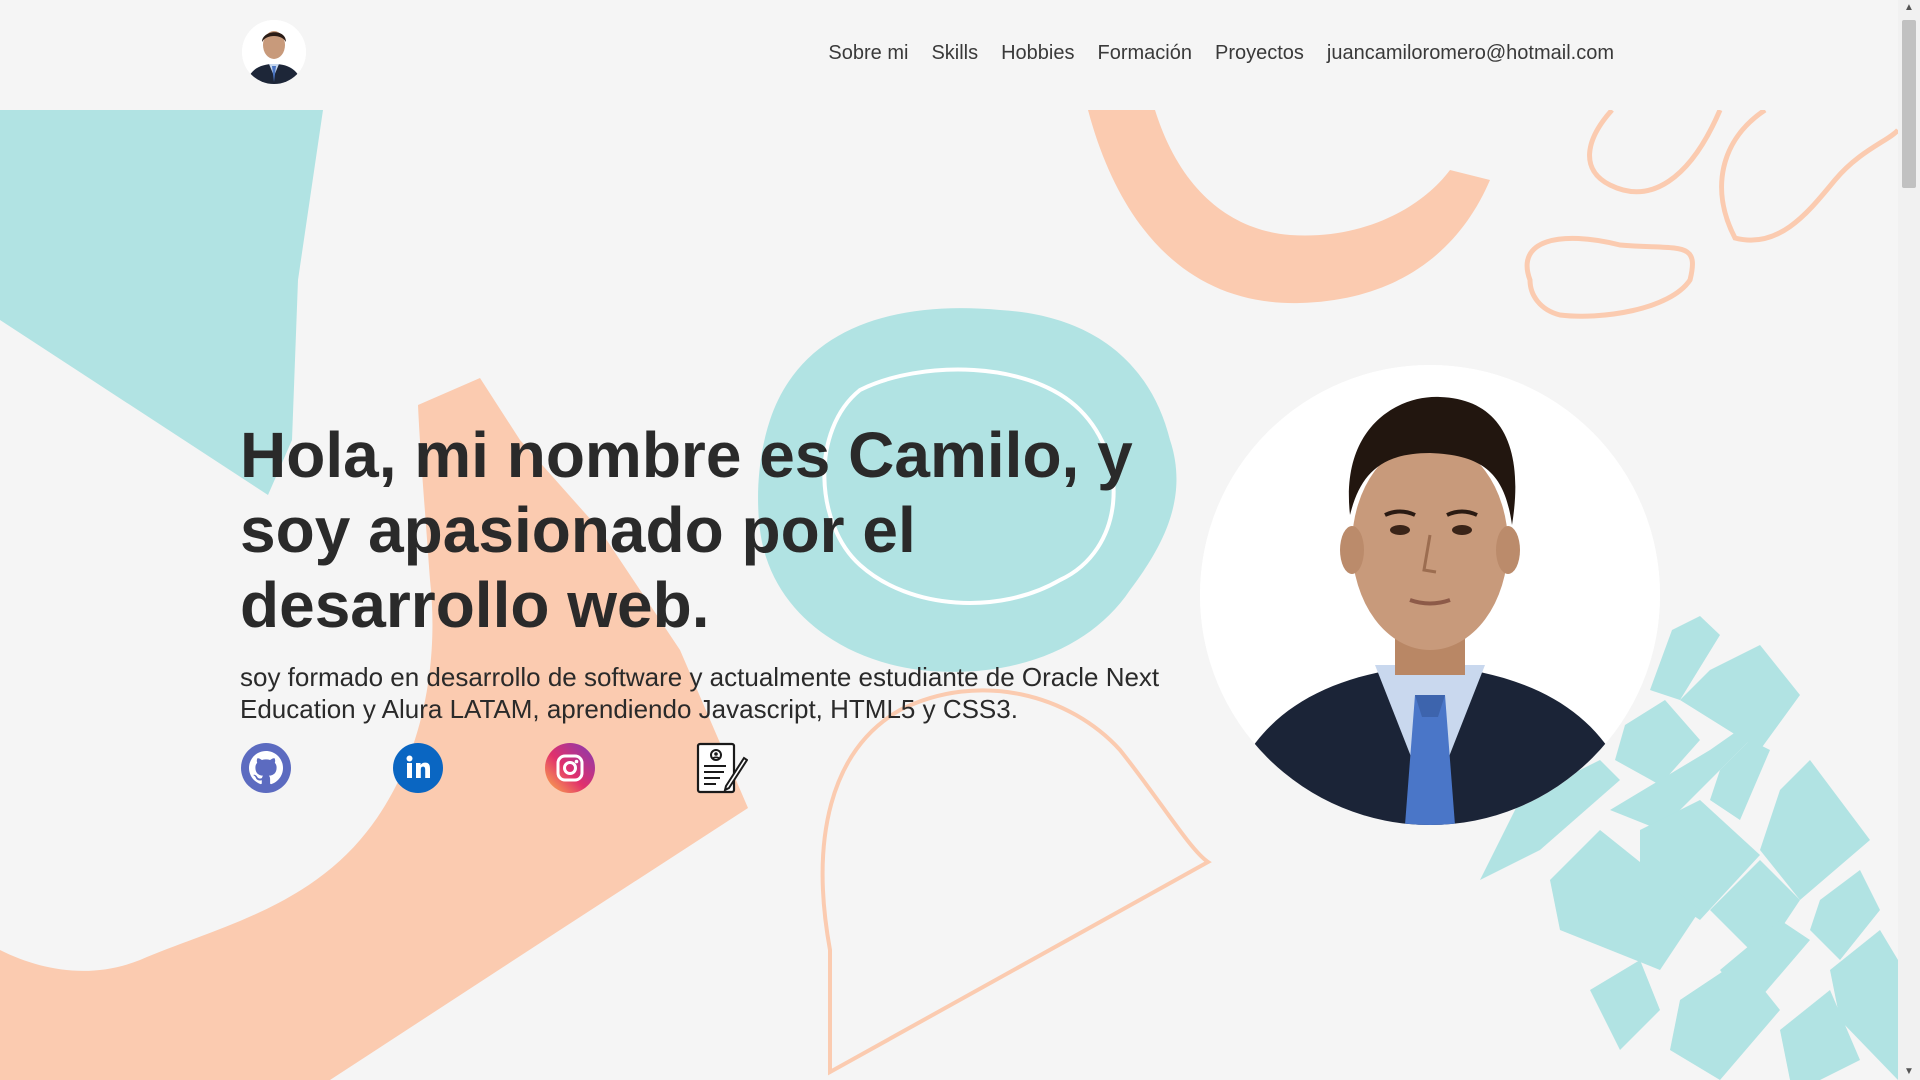 This screenshot has height=1080, width=1920. I want to click on nav-link-email: juancamiloromero@hotmail.com, so click(1470, 53).